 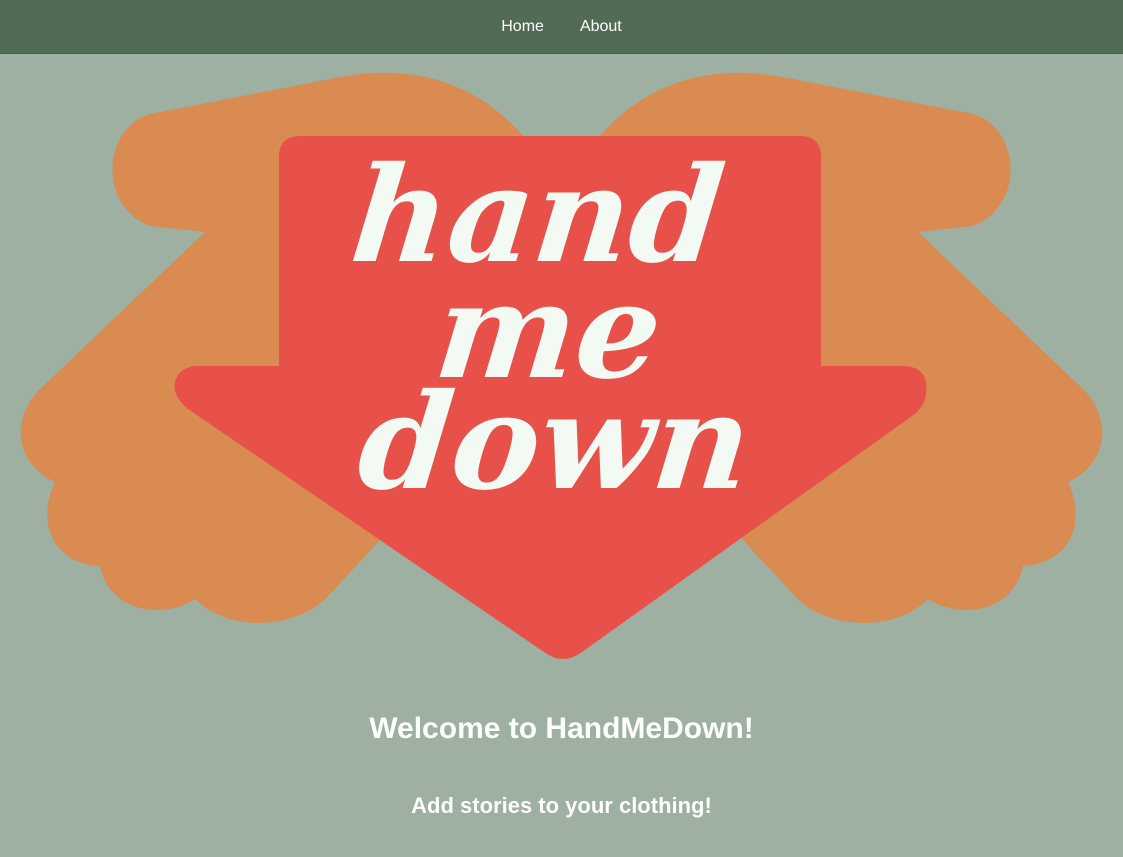 I want to click on nav-about-link: About, so click(x=601, y=27).